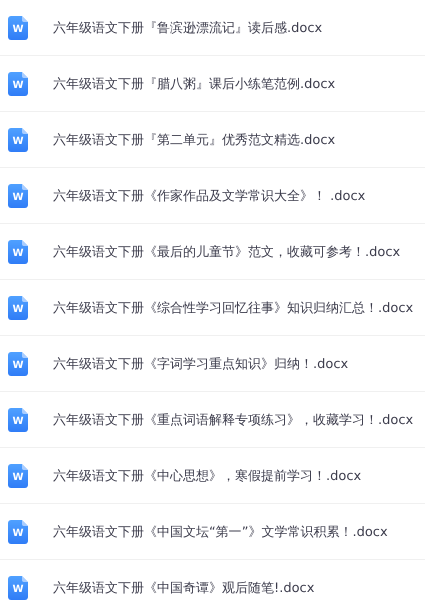 Image resolution: width=425 pixels, height=601 pixels. I want to click on file-name: 六年级语文下册《重点词语解释专项练习》，收藏学习！.docx, so click(233, 419).